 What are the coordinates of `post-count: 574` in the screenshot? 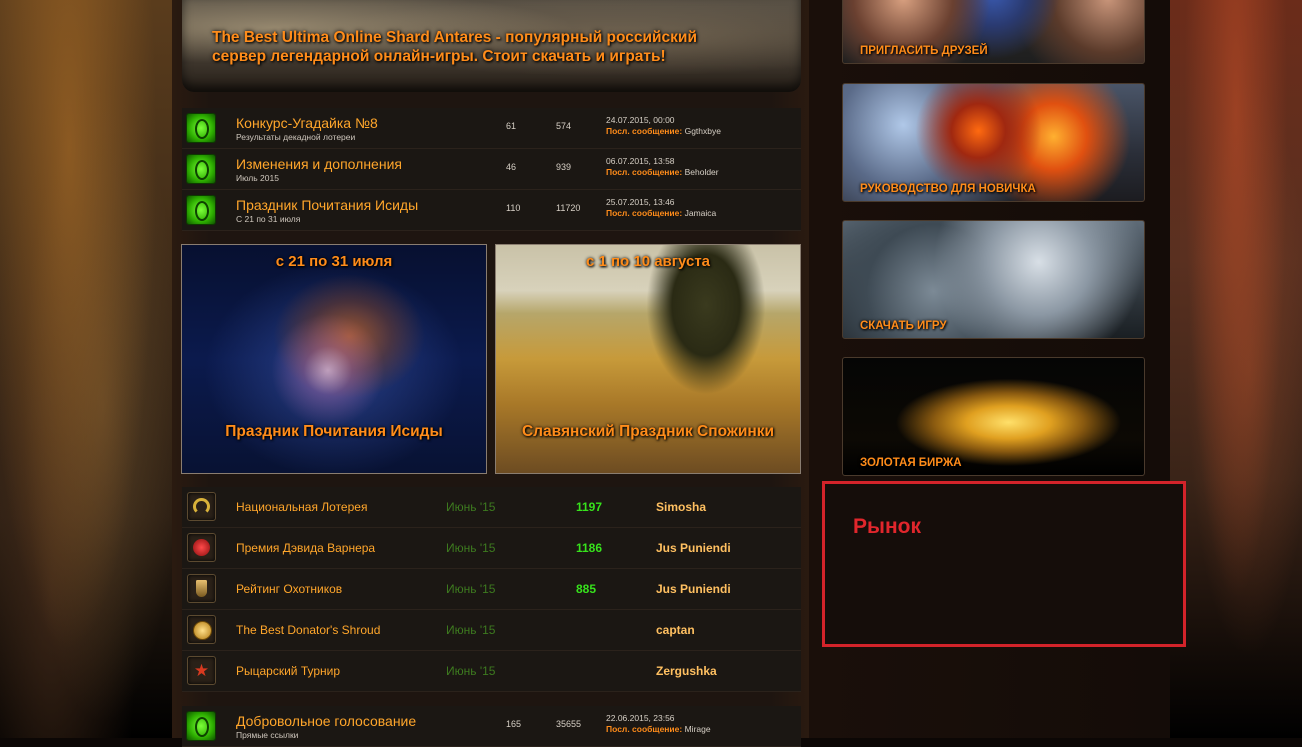 It's located at (564, 126).